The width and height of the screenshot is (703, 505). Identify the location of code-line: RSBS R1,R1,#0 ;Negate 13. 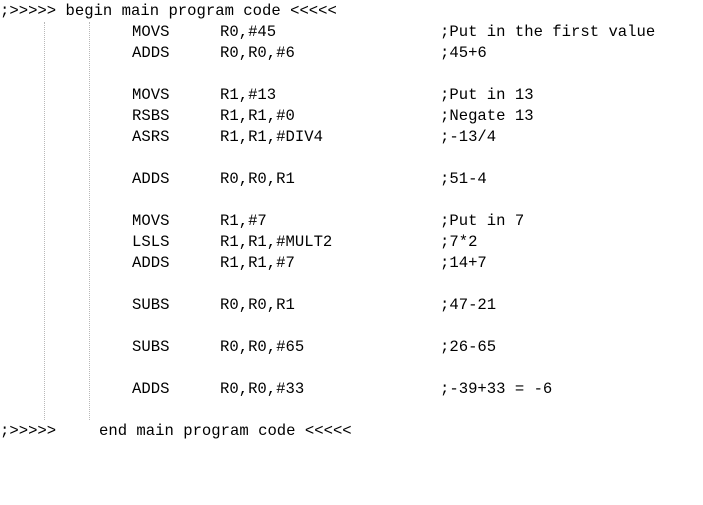
(267, 116).